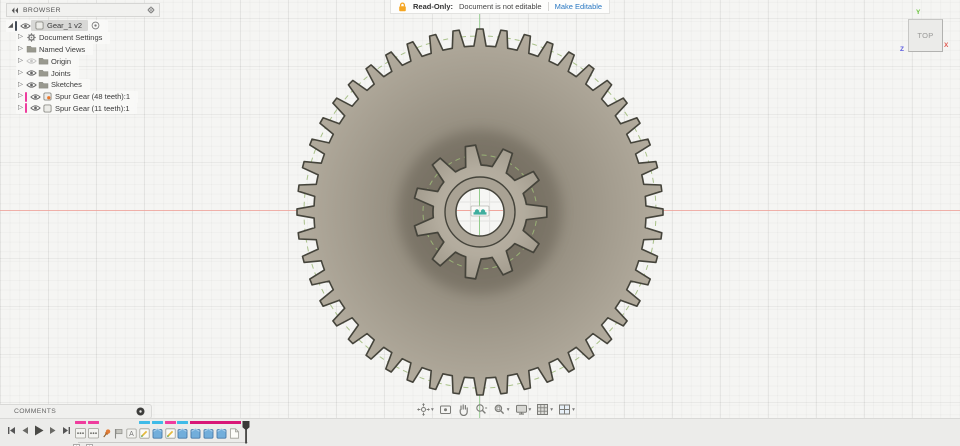 The height and width of the screenshot is (446, 960). I want to click on fit-icon, so click(499, 409).